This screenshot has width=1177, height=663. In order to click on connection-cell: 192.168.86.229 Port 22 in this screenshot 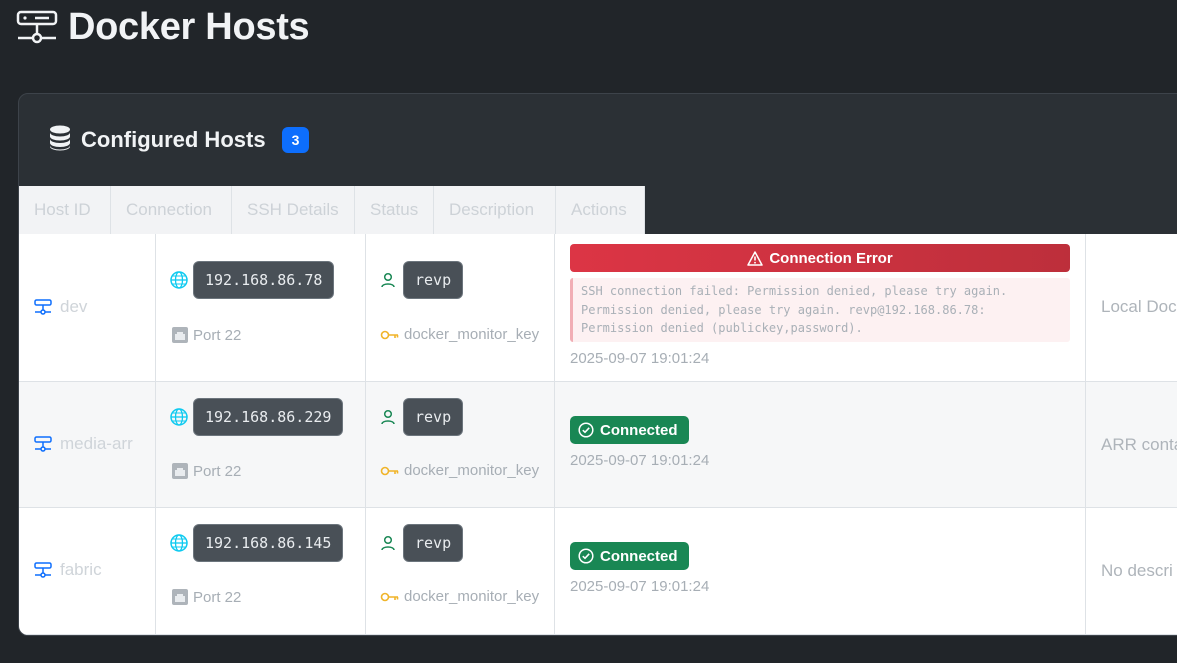, I will do `click(261, 444)`.